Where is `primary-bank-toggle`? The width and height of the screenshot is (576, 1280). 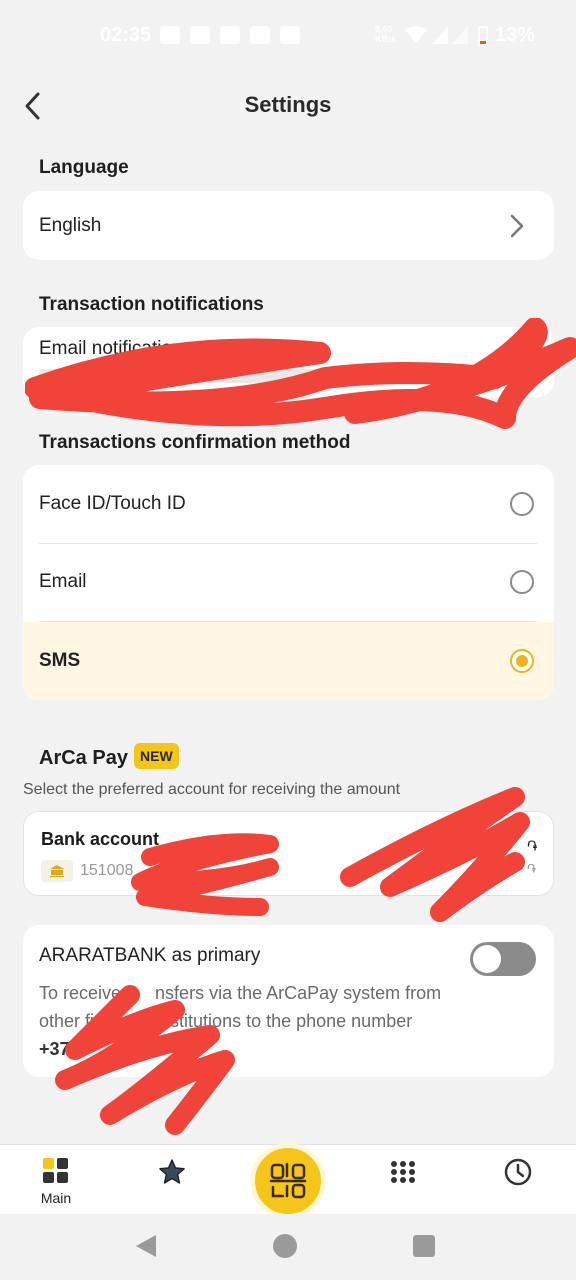
primary-bank-toggle is located at coordinates (503, 959).